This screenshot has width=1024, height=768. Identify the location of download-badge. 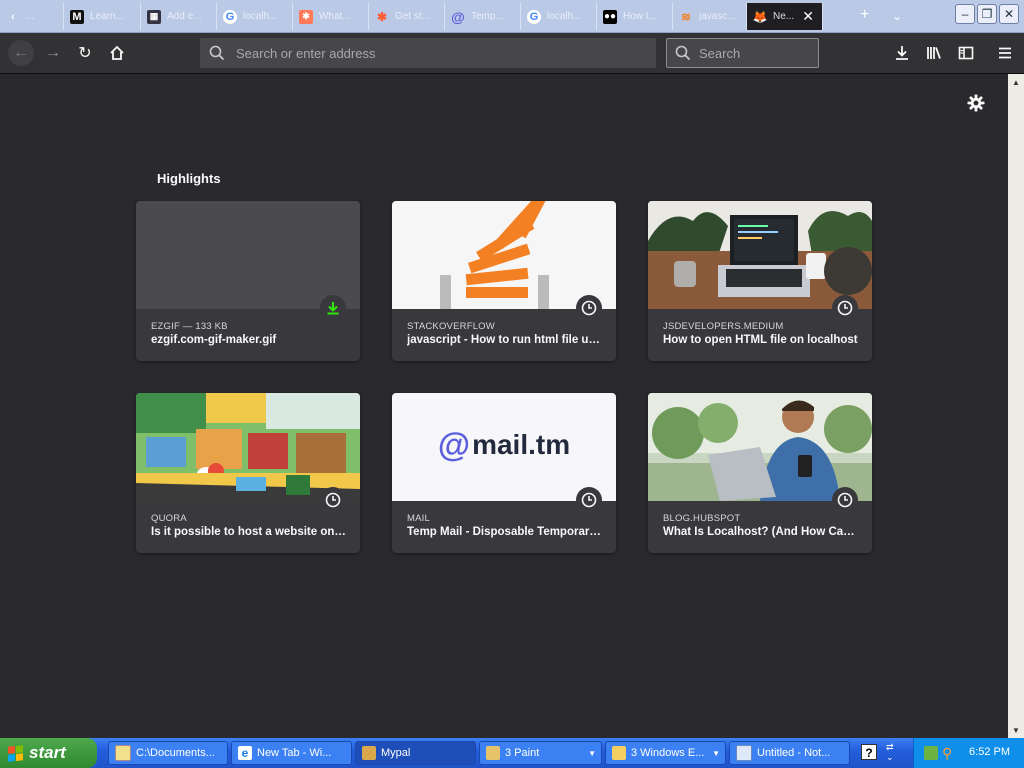
(333, 308).